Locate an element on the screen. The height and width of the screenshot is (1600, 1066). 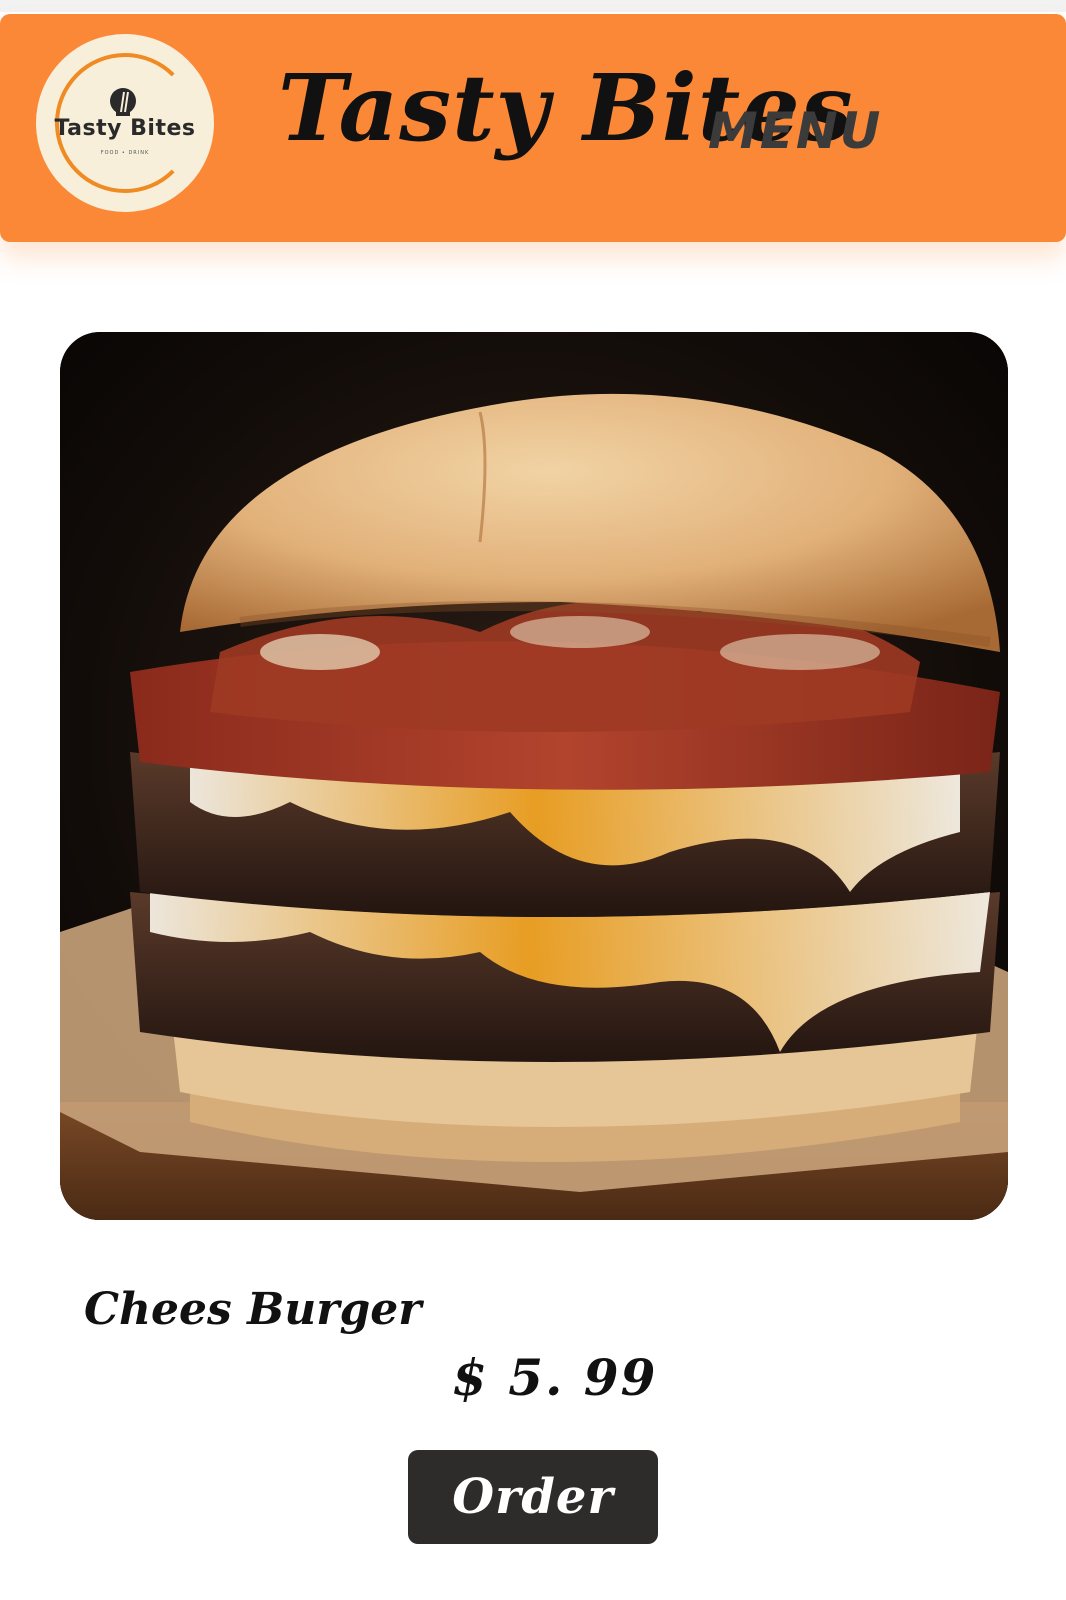
menu-link: MENU is located at coordinates (795, 131).